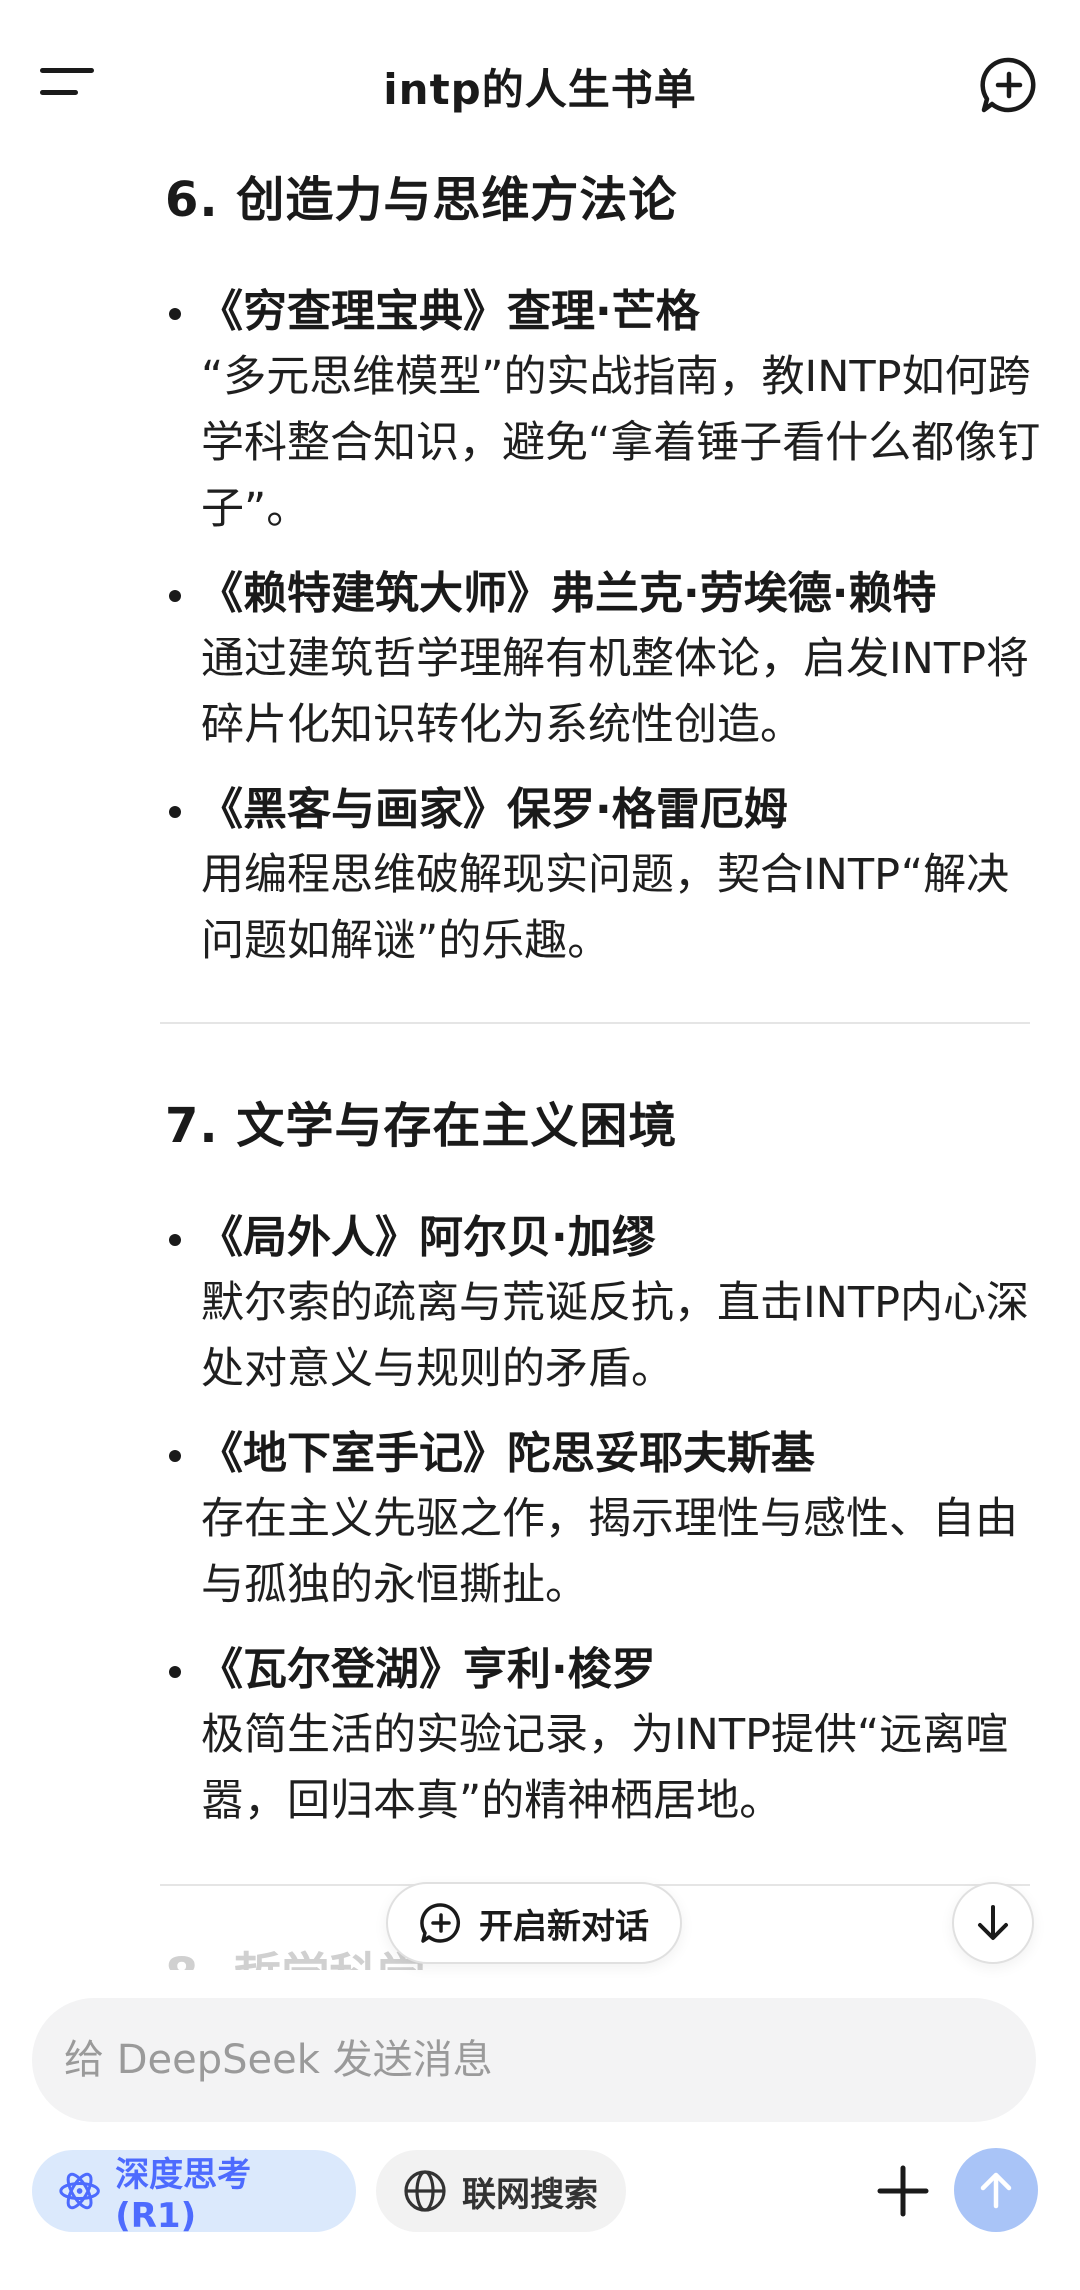 The image size is (1080, 2290). I want to click on arrow-up-icon, so click(996, 2190).